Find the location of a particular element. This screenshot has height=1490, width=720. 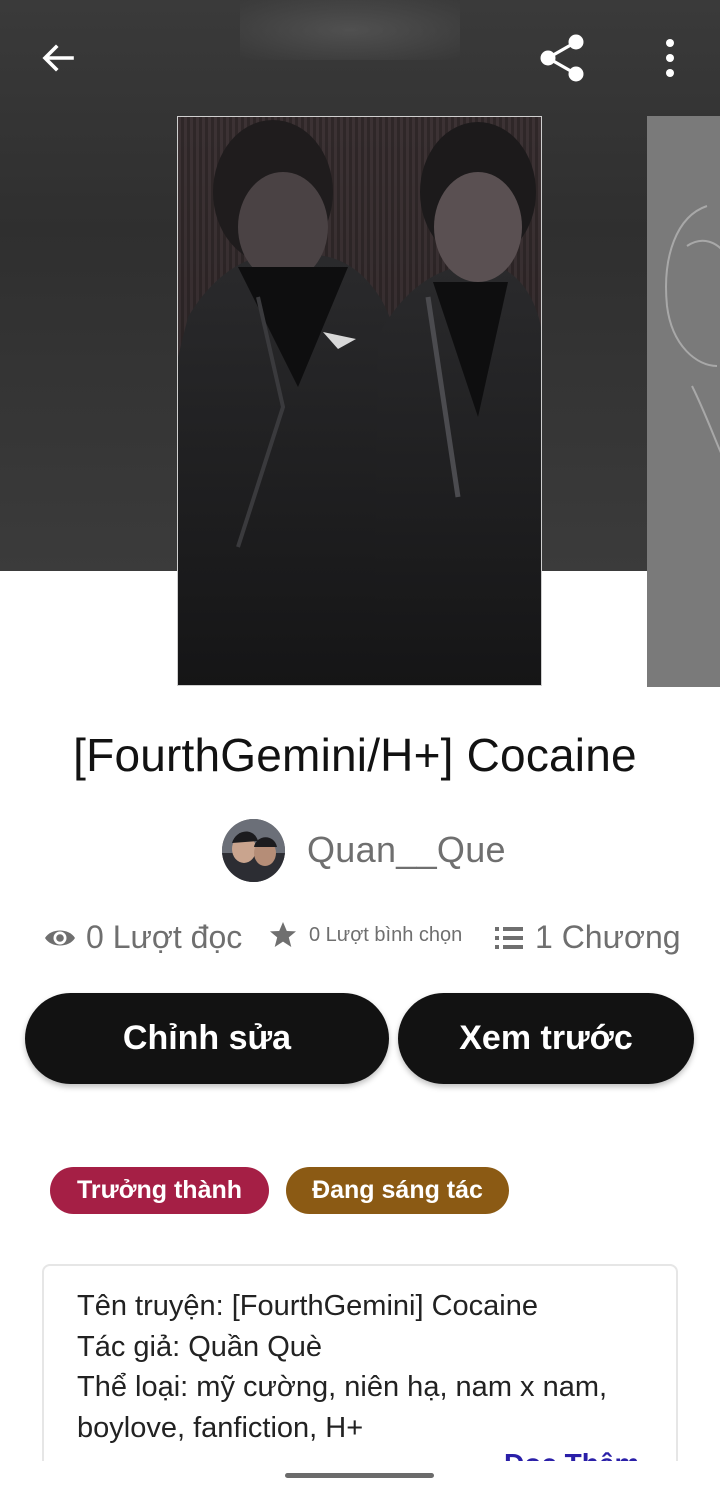

status-tag: Đang sáng tác is located at coordinates (397, 1190).